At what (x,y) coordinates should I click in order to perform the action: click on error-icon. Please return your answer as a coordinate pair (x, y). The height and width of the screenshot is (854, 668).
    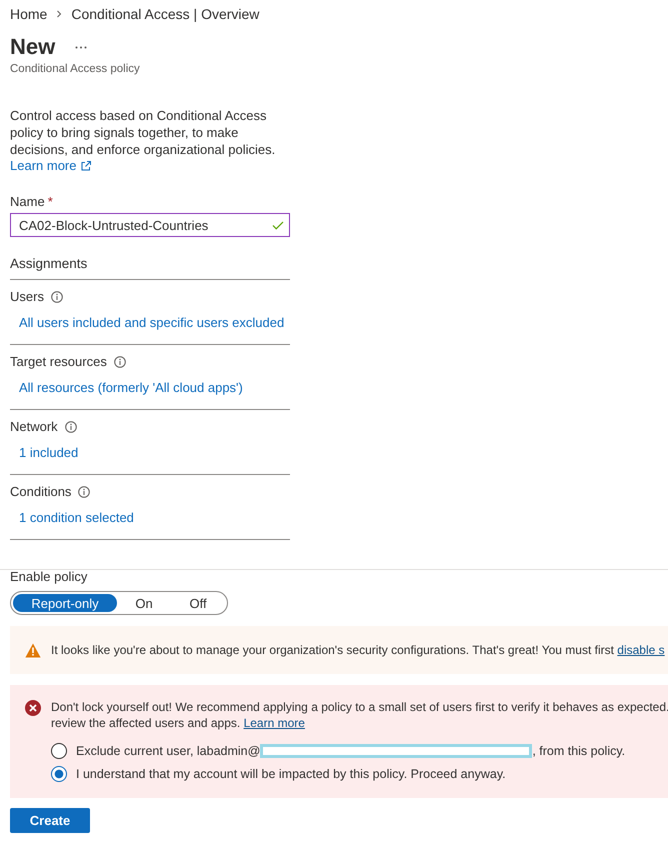
    Looking at the image, I should click on (33, 708).